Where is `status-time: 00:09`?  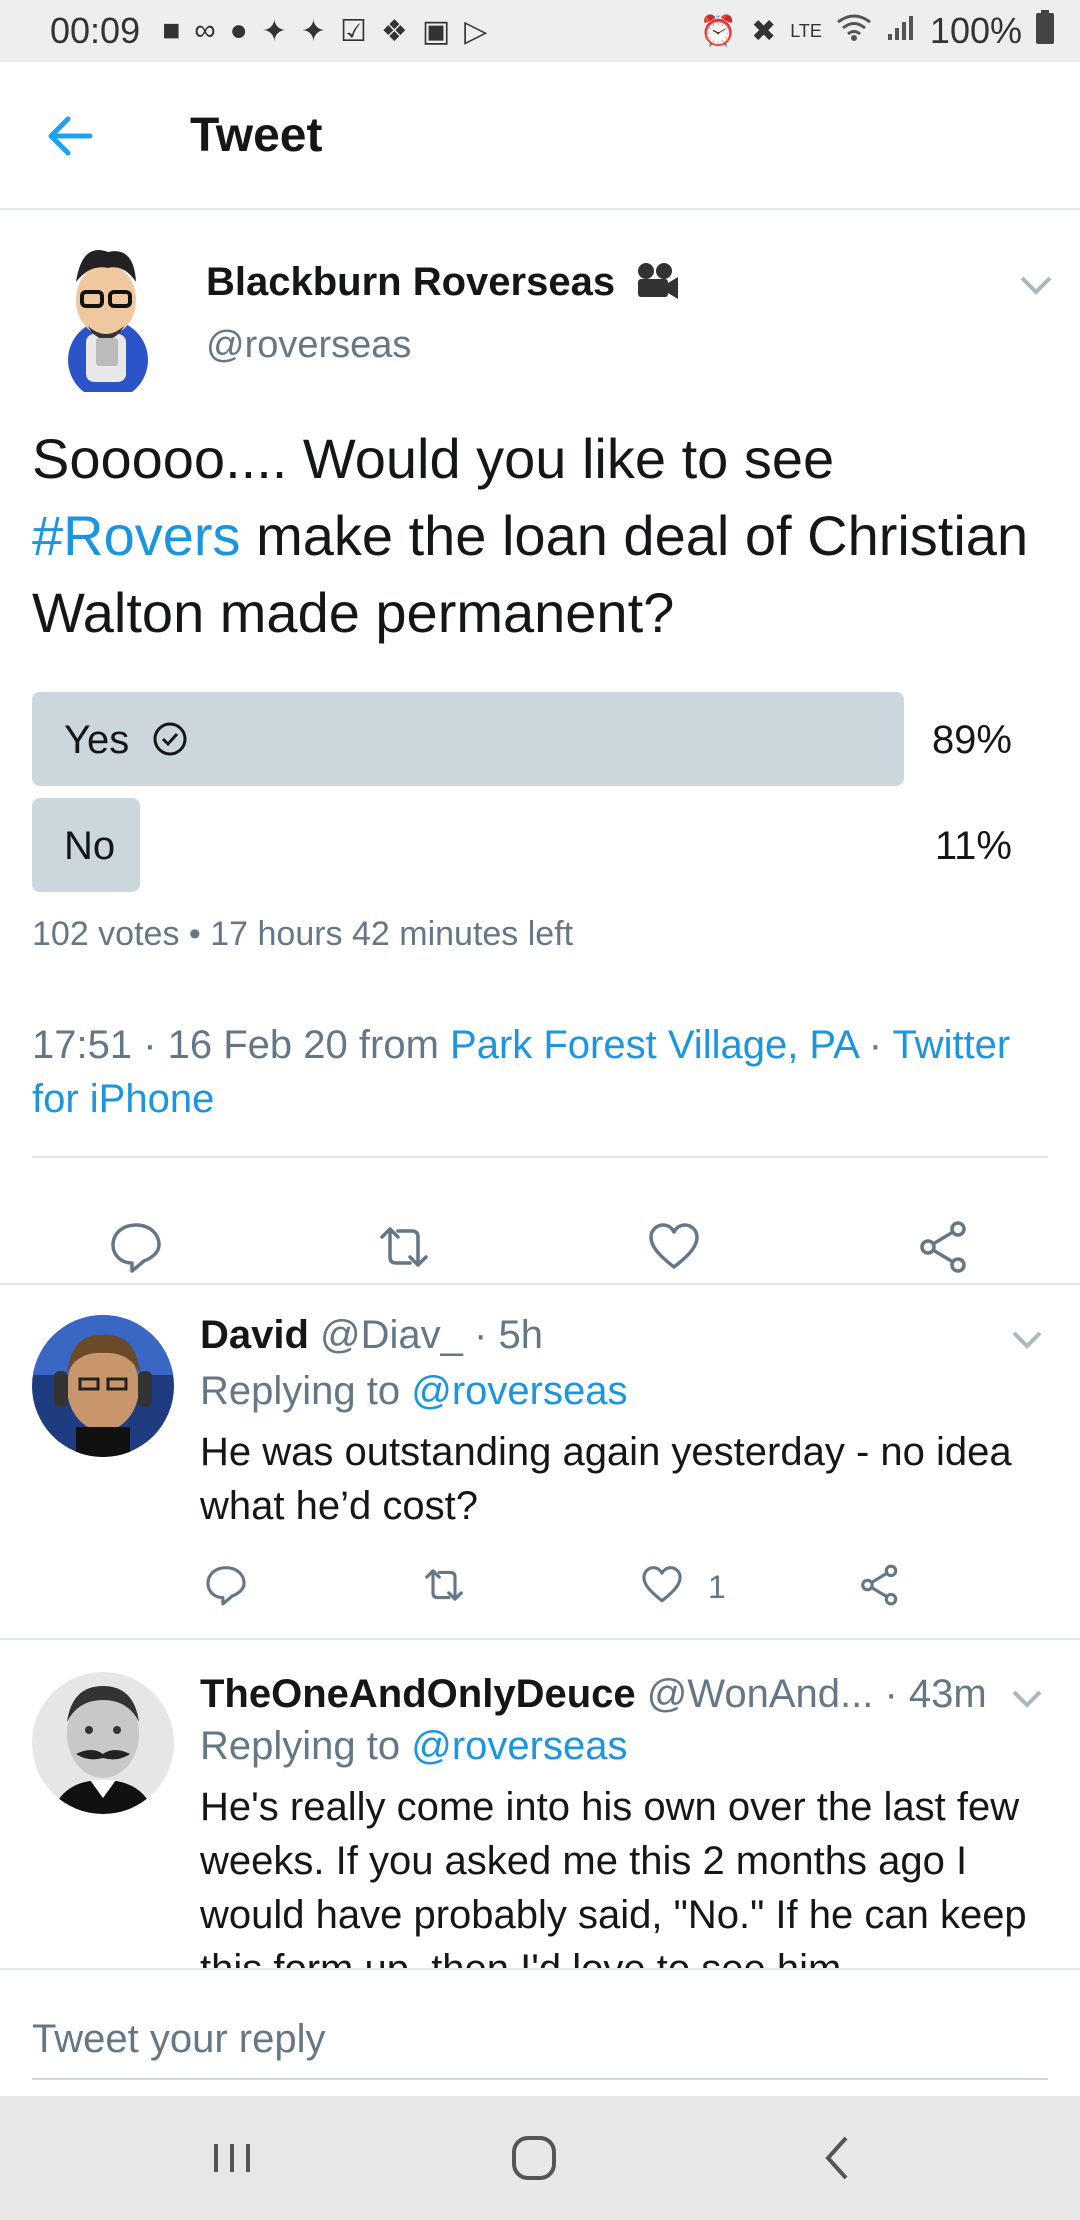 status-time: 00:09 is located at coordinates (95, 30).